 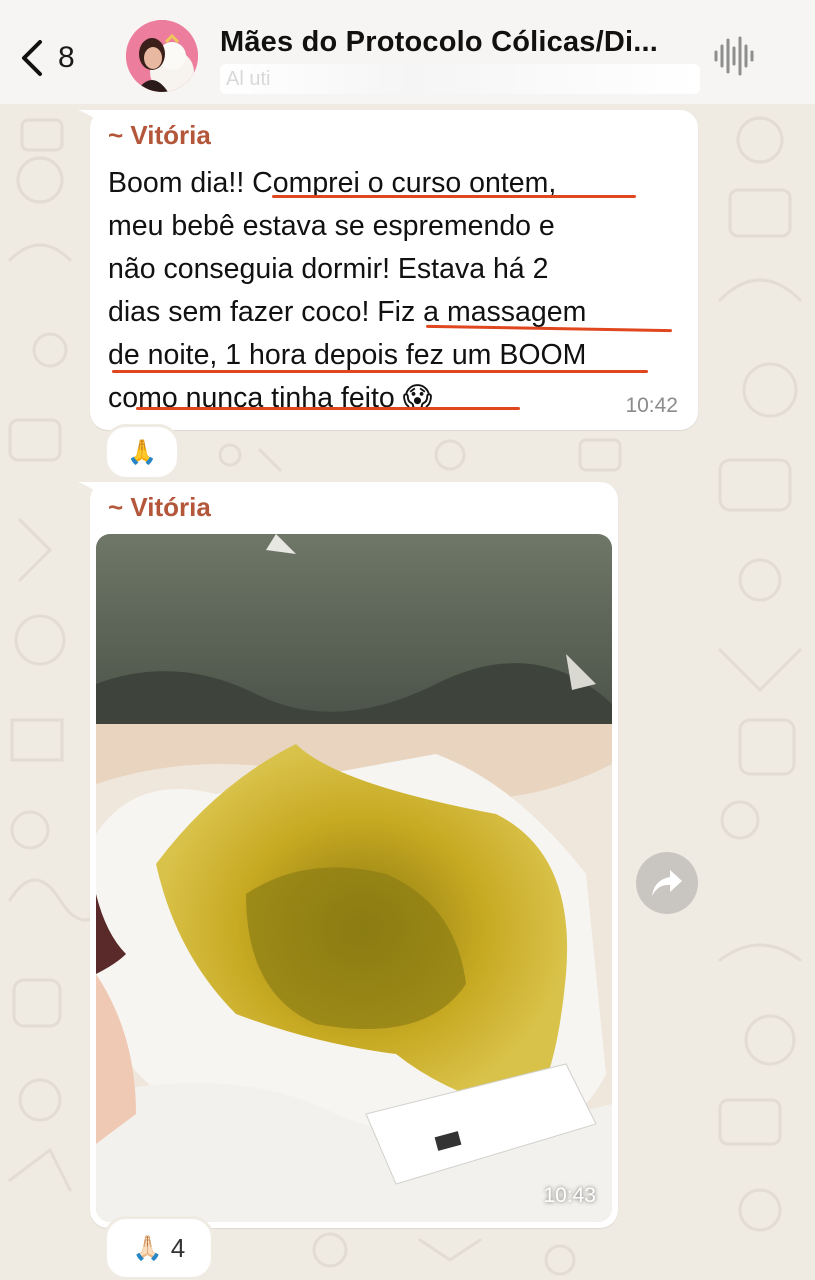 I want to click on audio-waveform-icon, so click(x=733, y=56).